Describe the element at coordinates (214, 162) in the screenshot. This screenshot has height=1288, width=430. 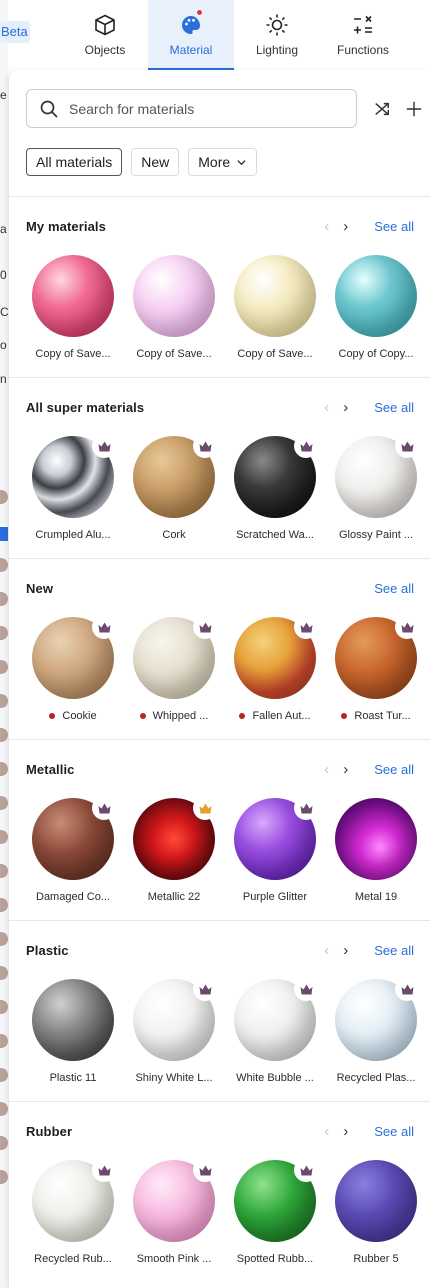
I see `filter-more-label: More` at that location.